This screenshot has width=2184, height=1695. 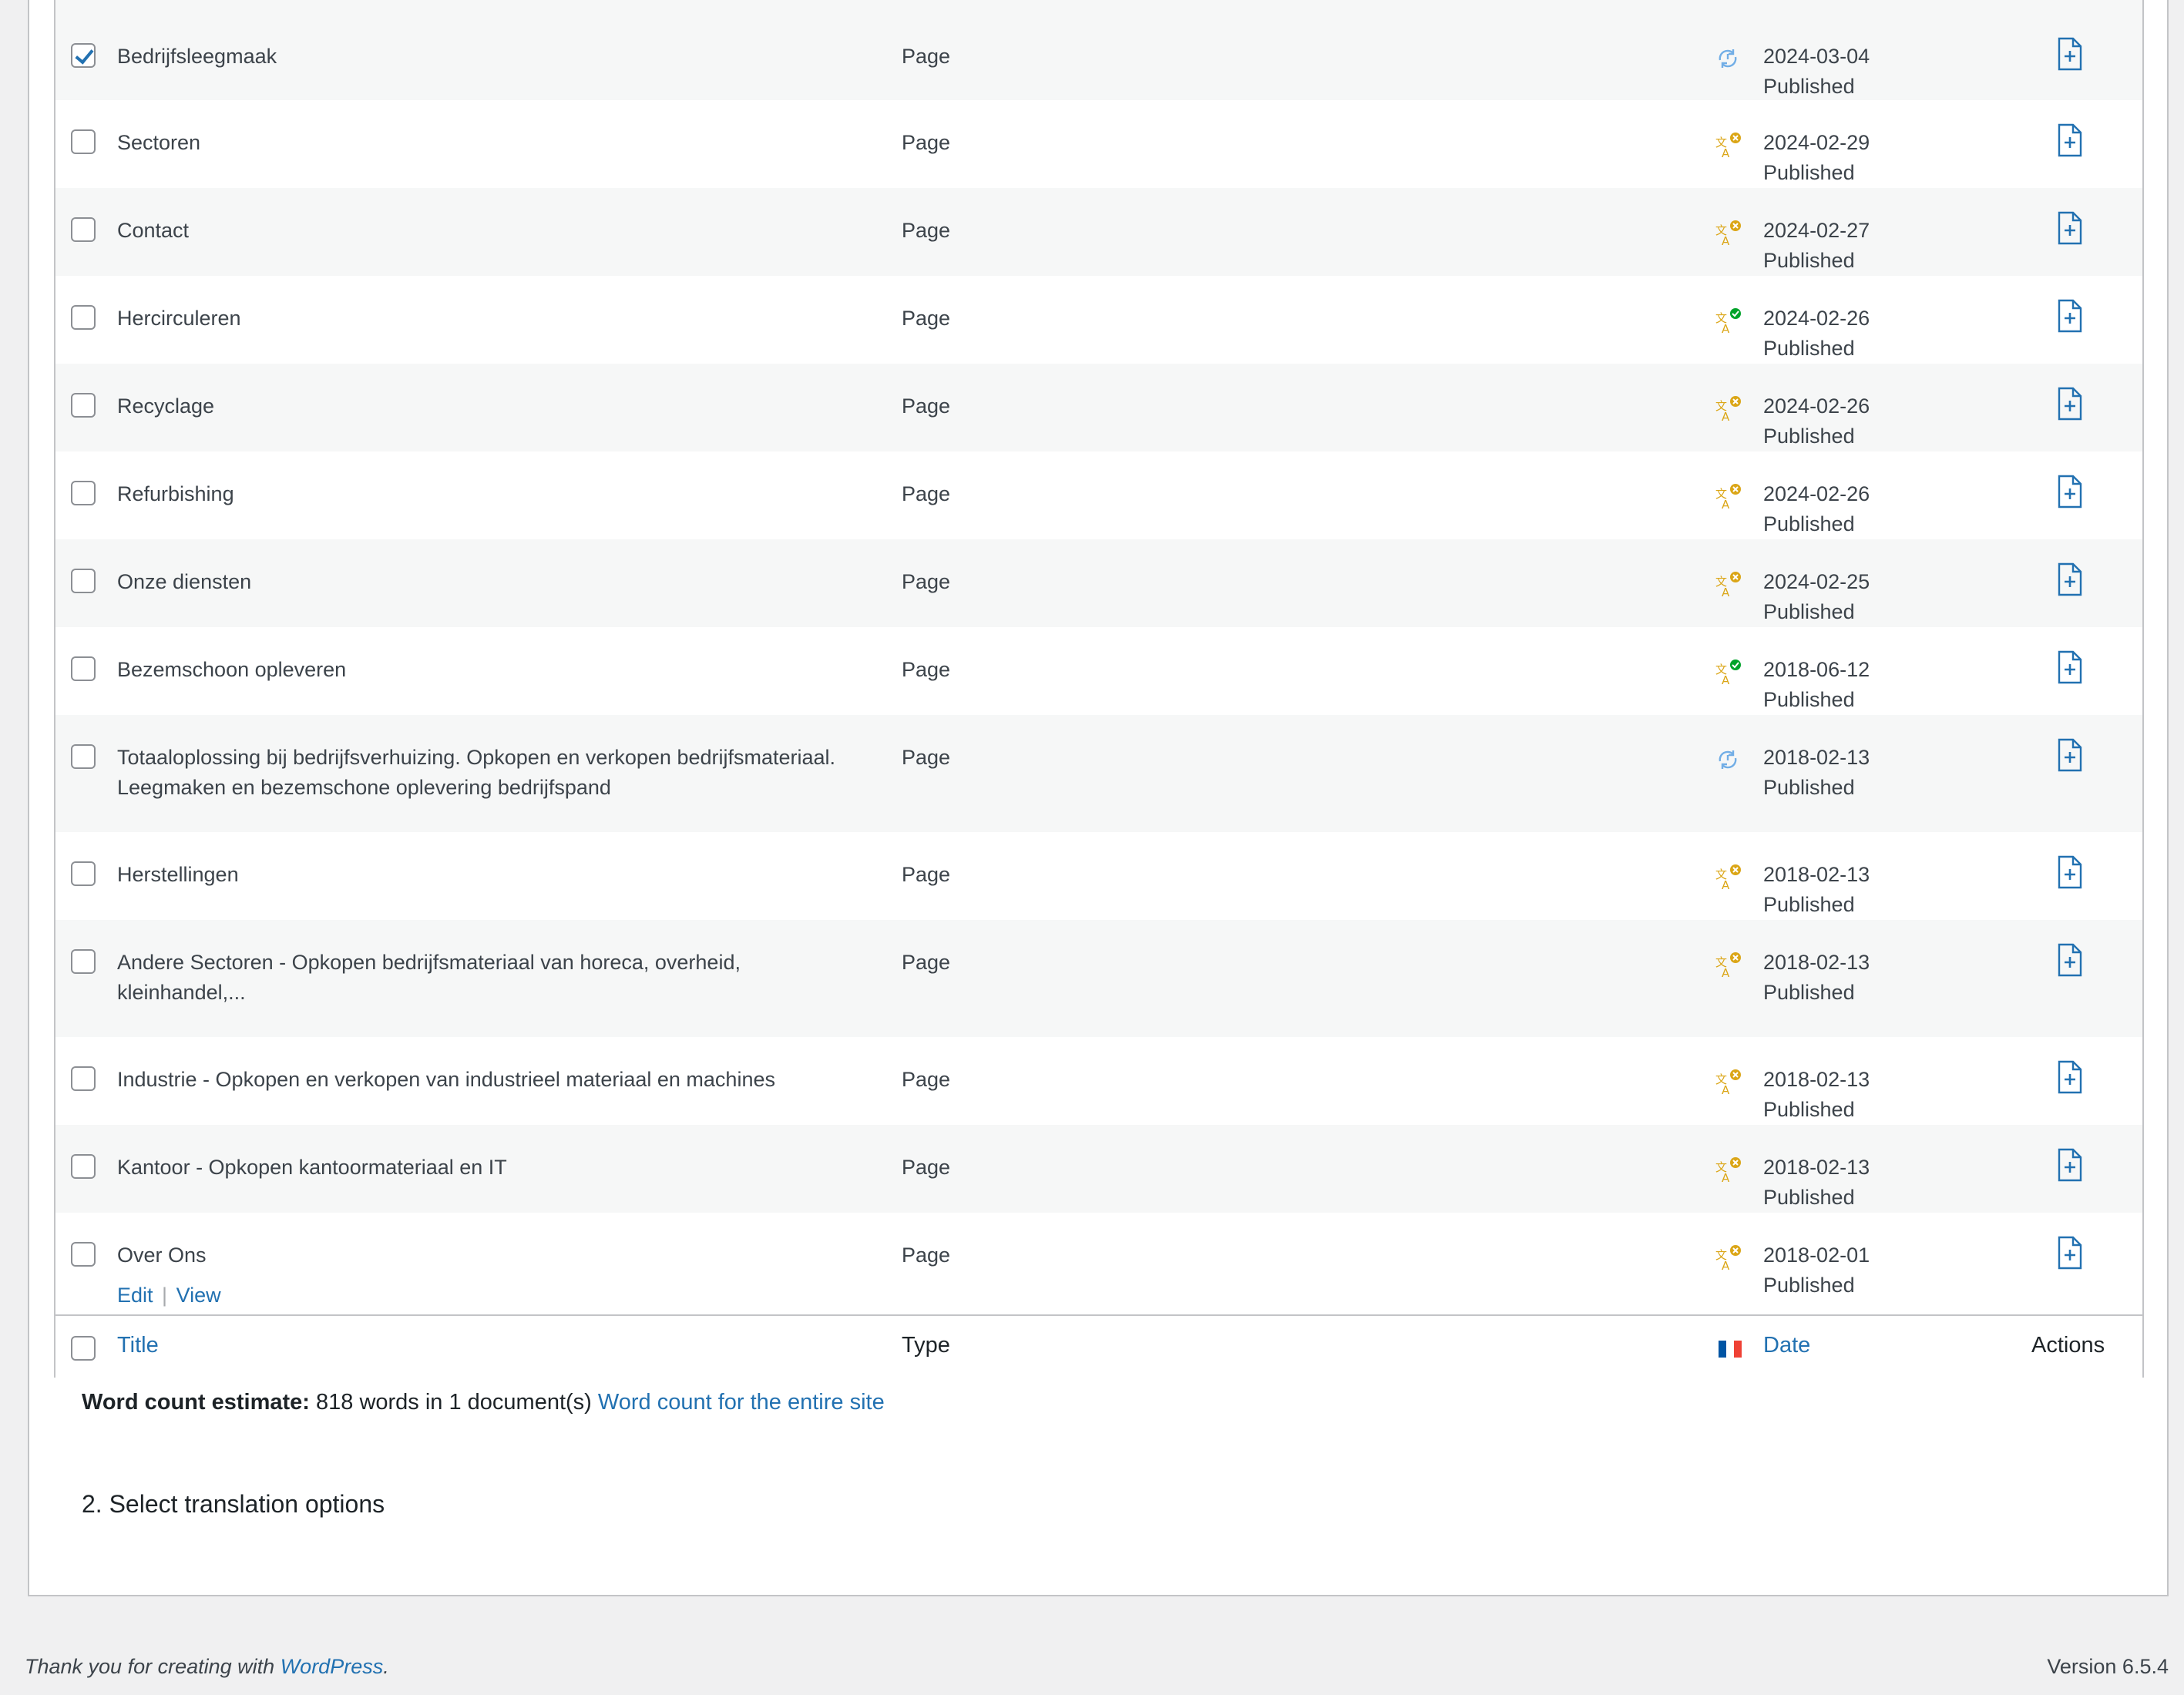 I want to click on row-title-line1: Over Ons, so click(x=162, y=1256).